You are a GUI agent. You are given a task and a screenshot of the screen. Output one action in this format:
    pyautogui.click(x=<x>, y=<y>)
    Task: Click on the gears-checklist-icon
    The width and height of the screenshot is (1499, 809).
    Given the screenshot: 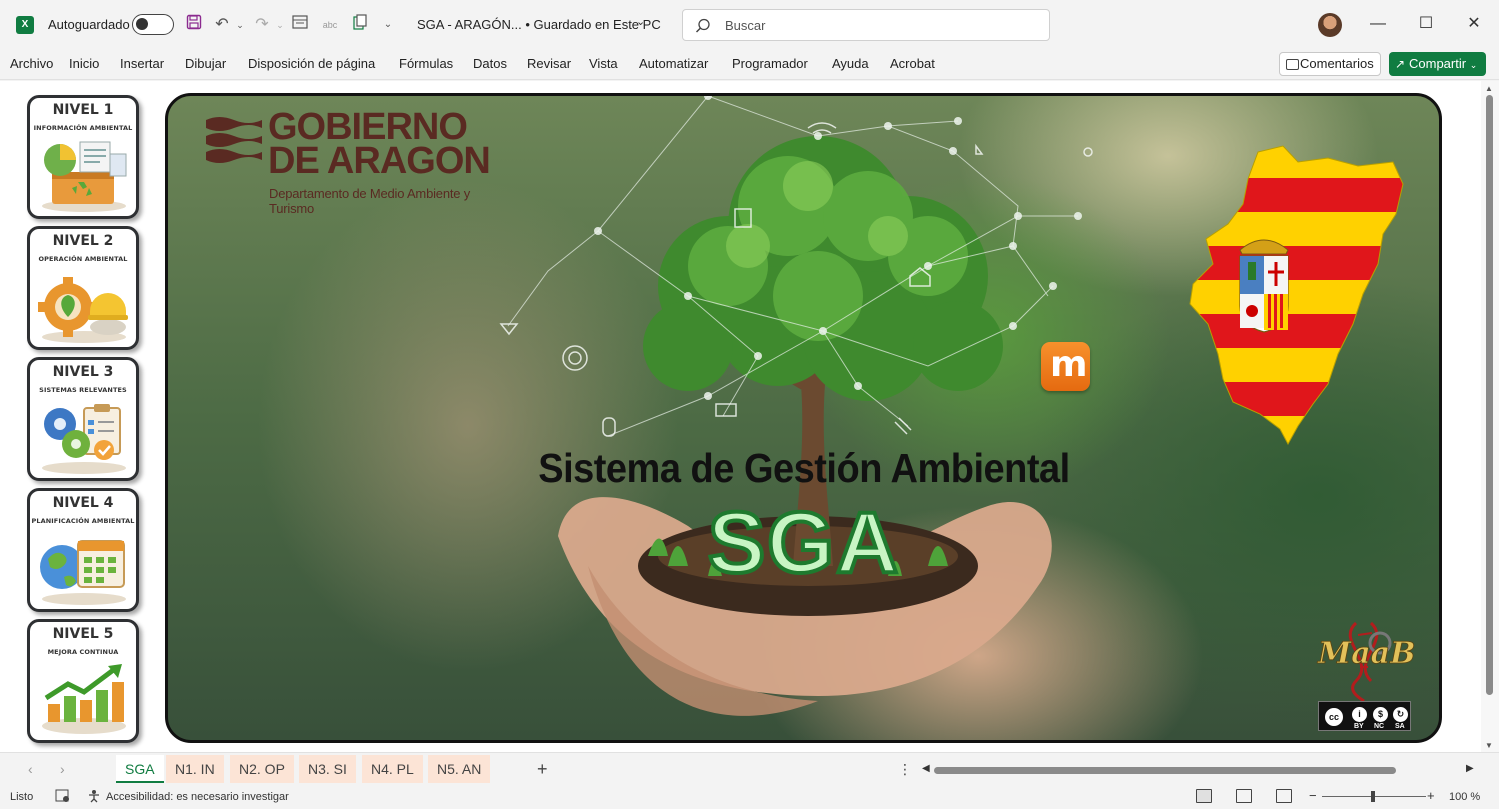 What is the action you would take?
    pyautogui.click(x=84, y=439)
    